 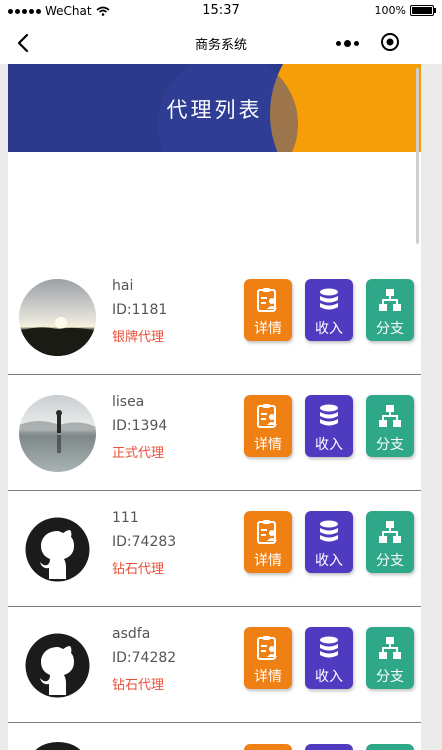 What do you see at coordinates (58, 746) in the screenshot?
I see `avatar-partial` at bounding box center [58, 746].